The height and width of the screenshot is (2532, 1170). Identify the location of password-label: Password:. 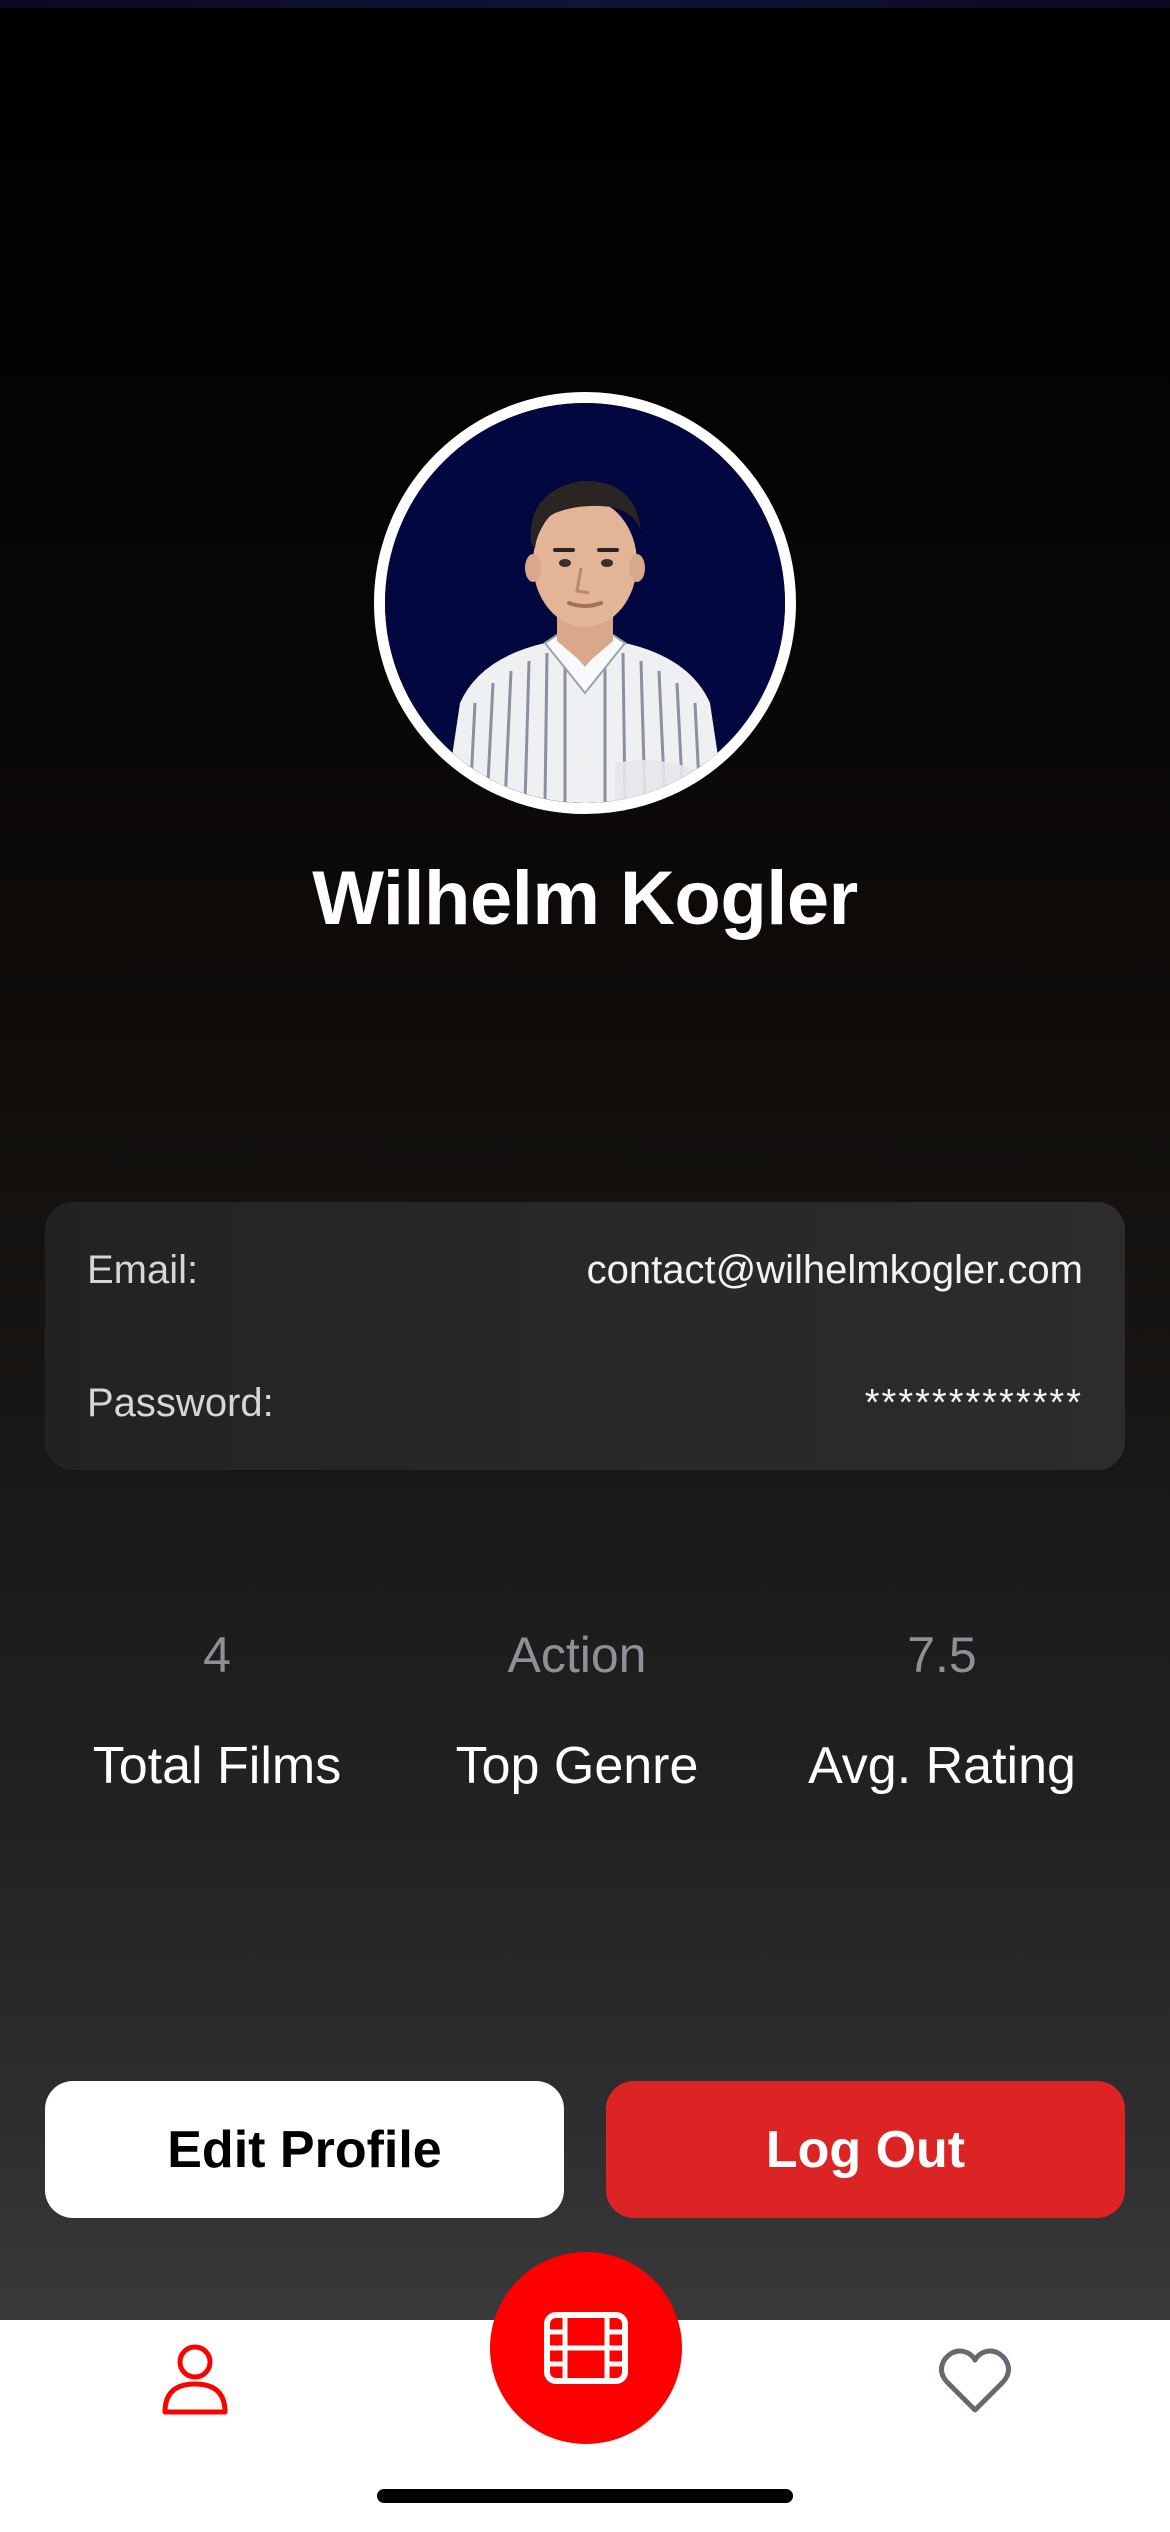
(180, 1402).